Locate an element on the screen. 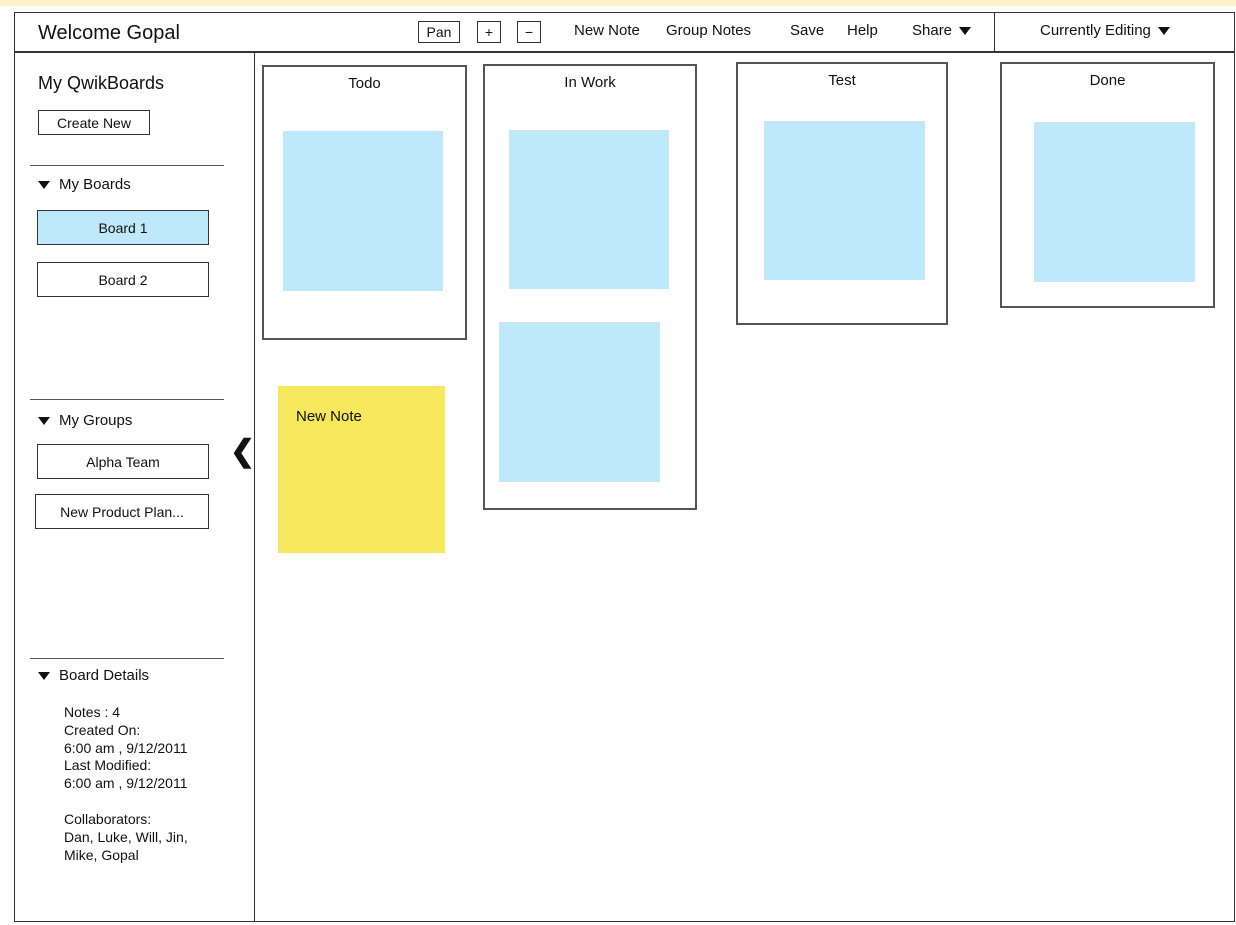  notes-count: Notes : 4 is located at coordinates (92, 712).